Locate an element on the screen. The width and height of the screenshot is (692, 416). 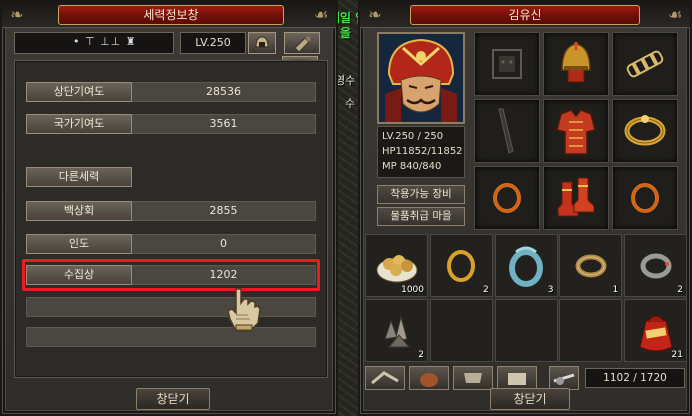
equip-slot-body-armor is located at coordinates (576, 131).